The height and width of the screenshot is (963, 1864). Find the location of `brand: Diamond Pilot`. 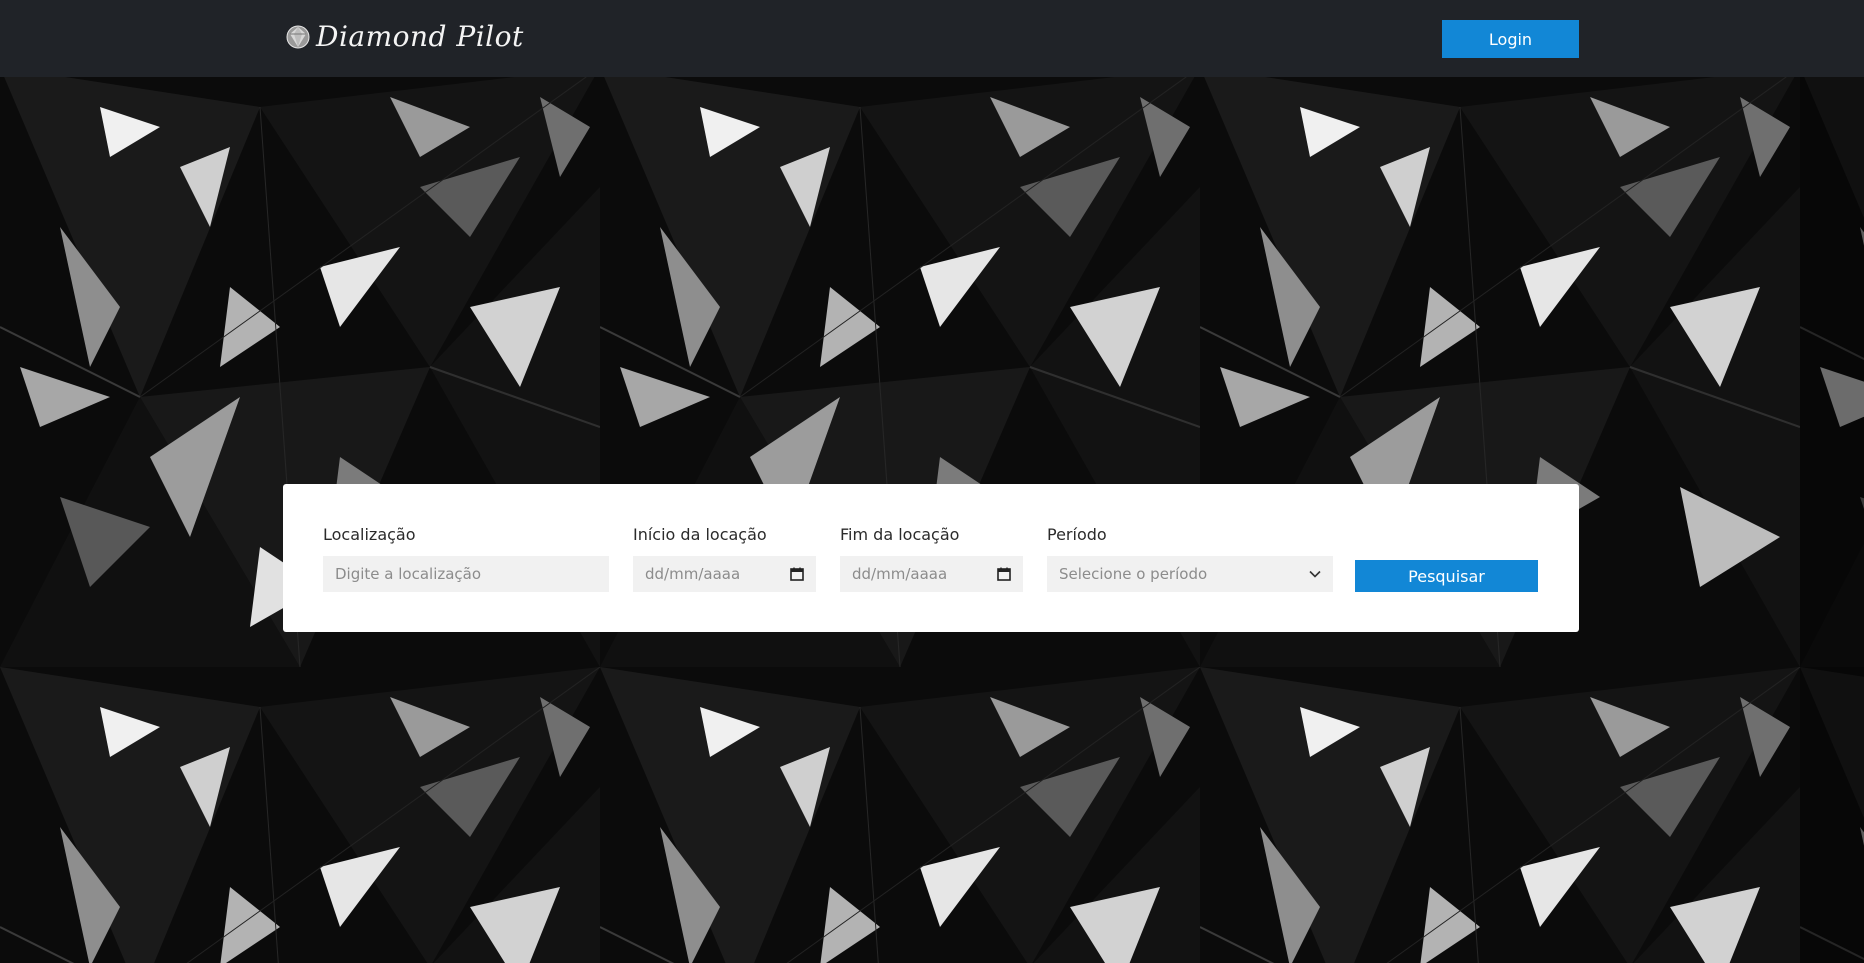

brand: Diamond Pilot is located at coordinates (405, 37).